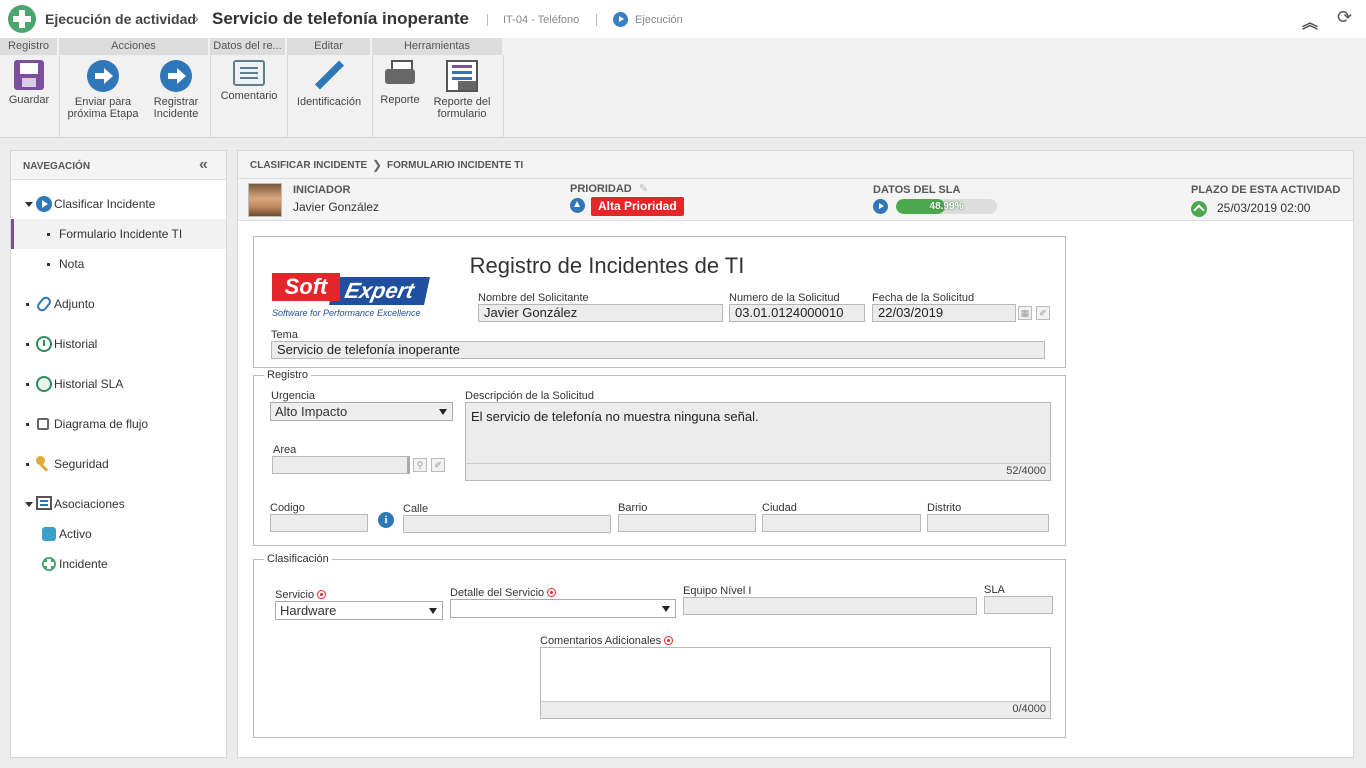 The height and width of the screenshot is (768, 1366). What do you see at coordinates (249, 73) in the screenshot?
I see `comment-icon` at bounding box center [249, 73].